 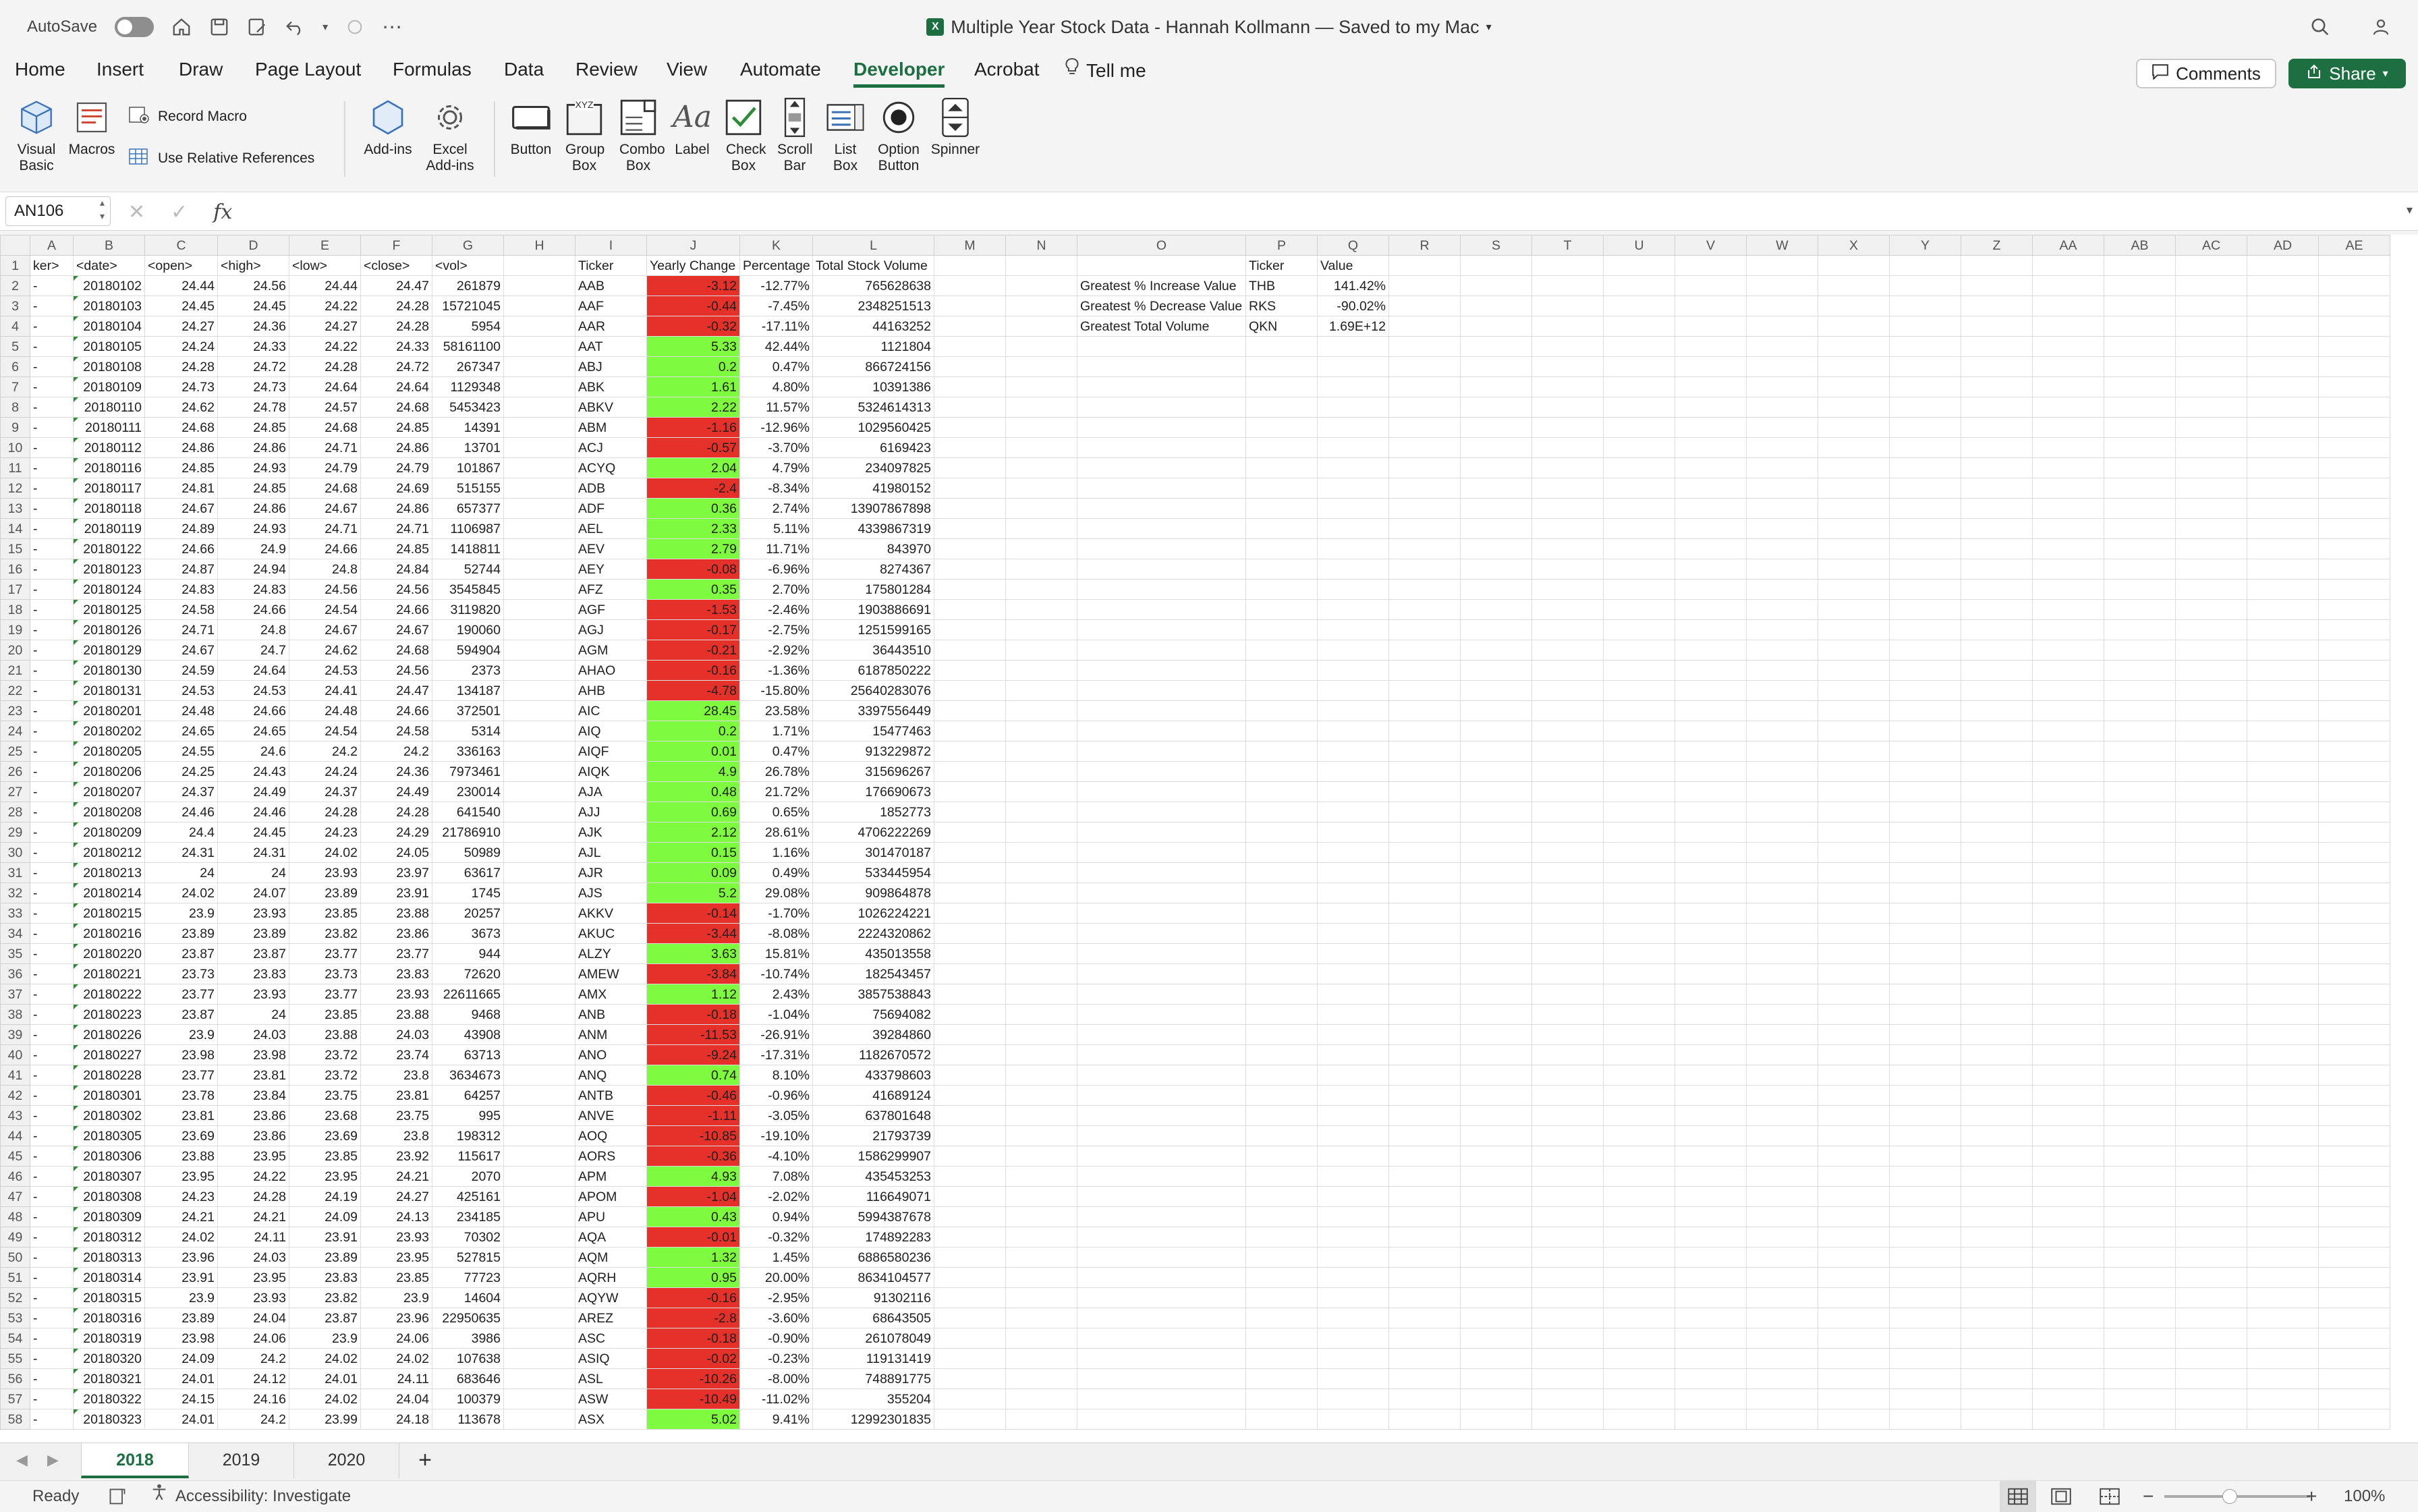 I want to click on cell: -, so click(x=52, y=771).